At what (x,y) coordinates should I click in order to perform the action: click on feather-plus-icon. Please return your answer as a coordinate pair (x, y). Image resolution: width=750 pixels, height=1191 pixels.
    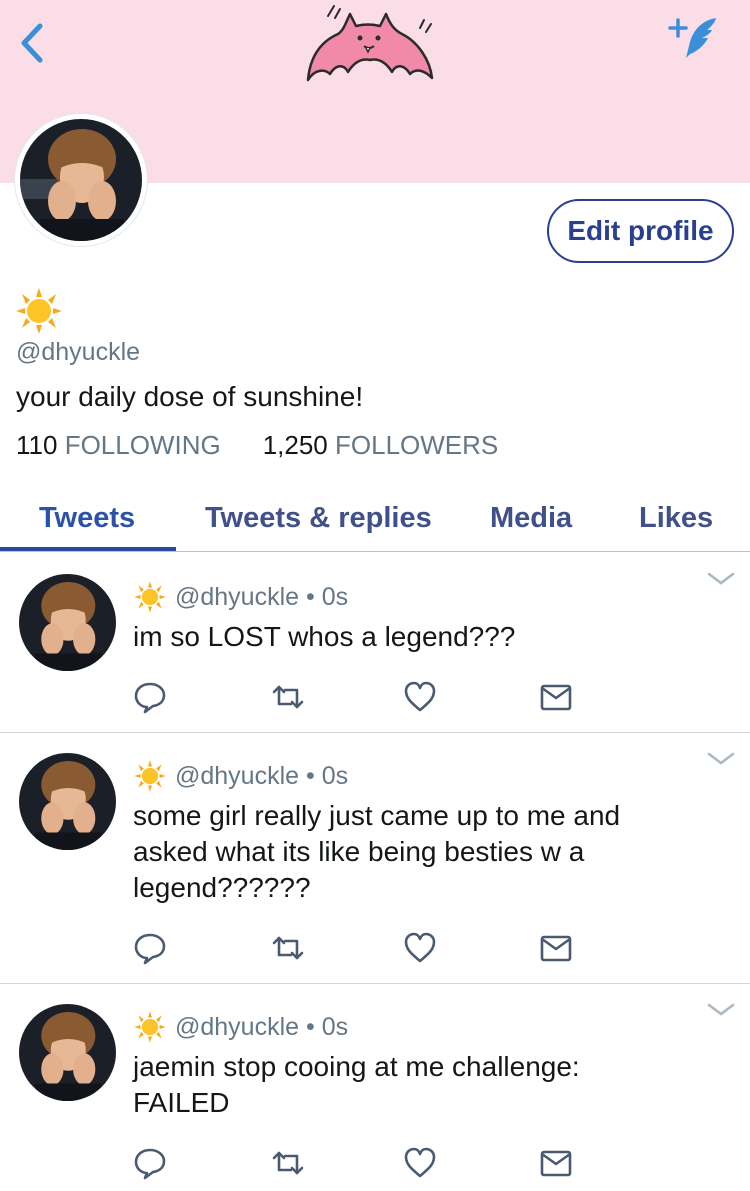
    Looking at the image, I should click on (692, 38).